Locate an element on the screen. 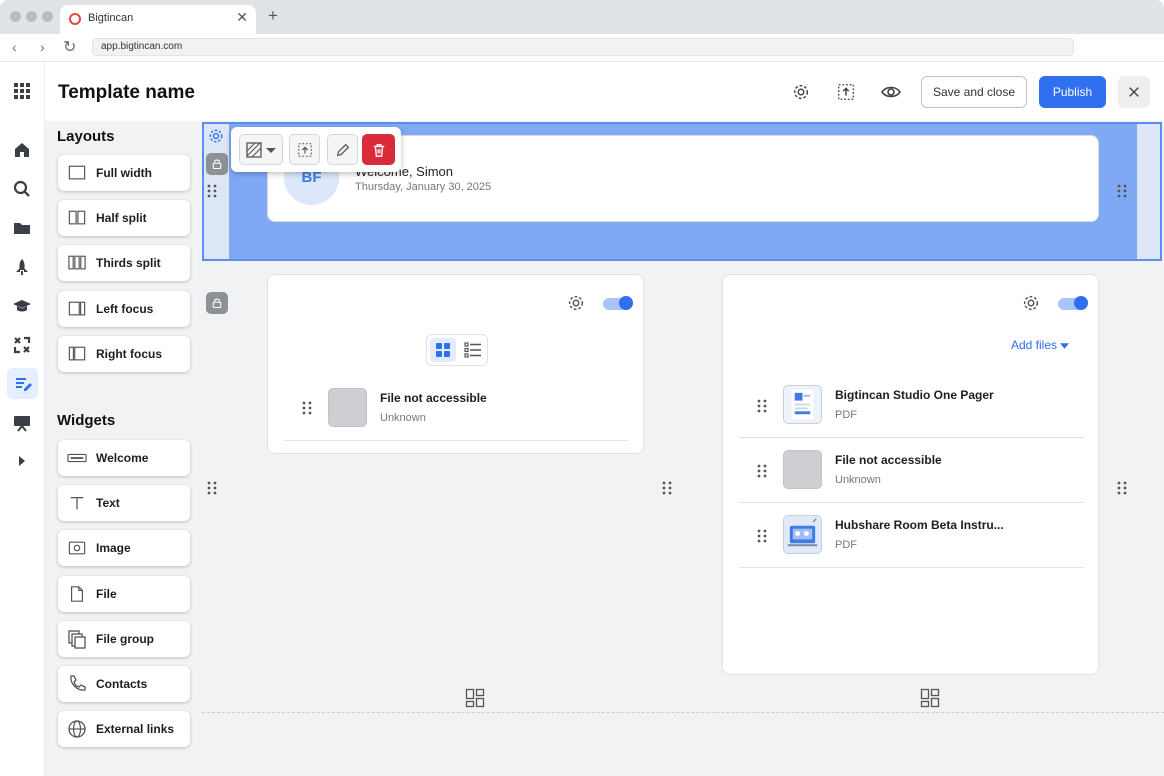  file-widget-left: File not accessible Unknown is located at coordinates (455, 364).